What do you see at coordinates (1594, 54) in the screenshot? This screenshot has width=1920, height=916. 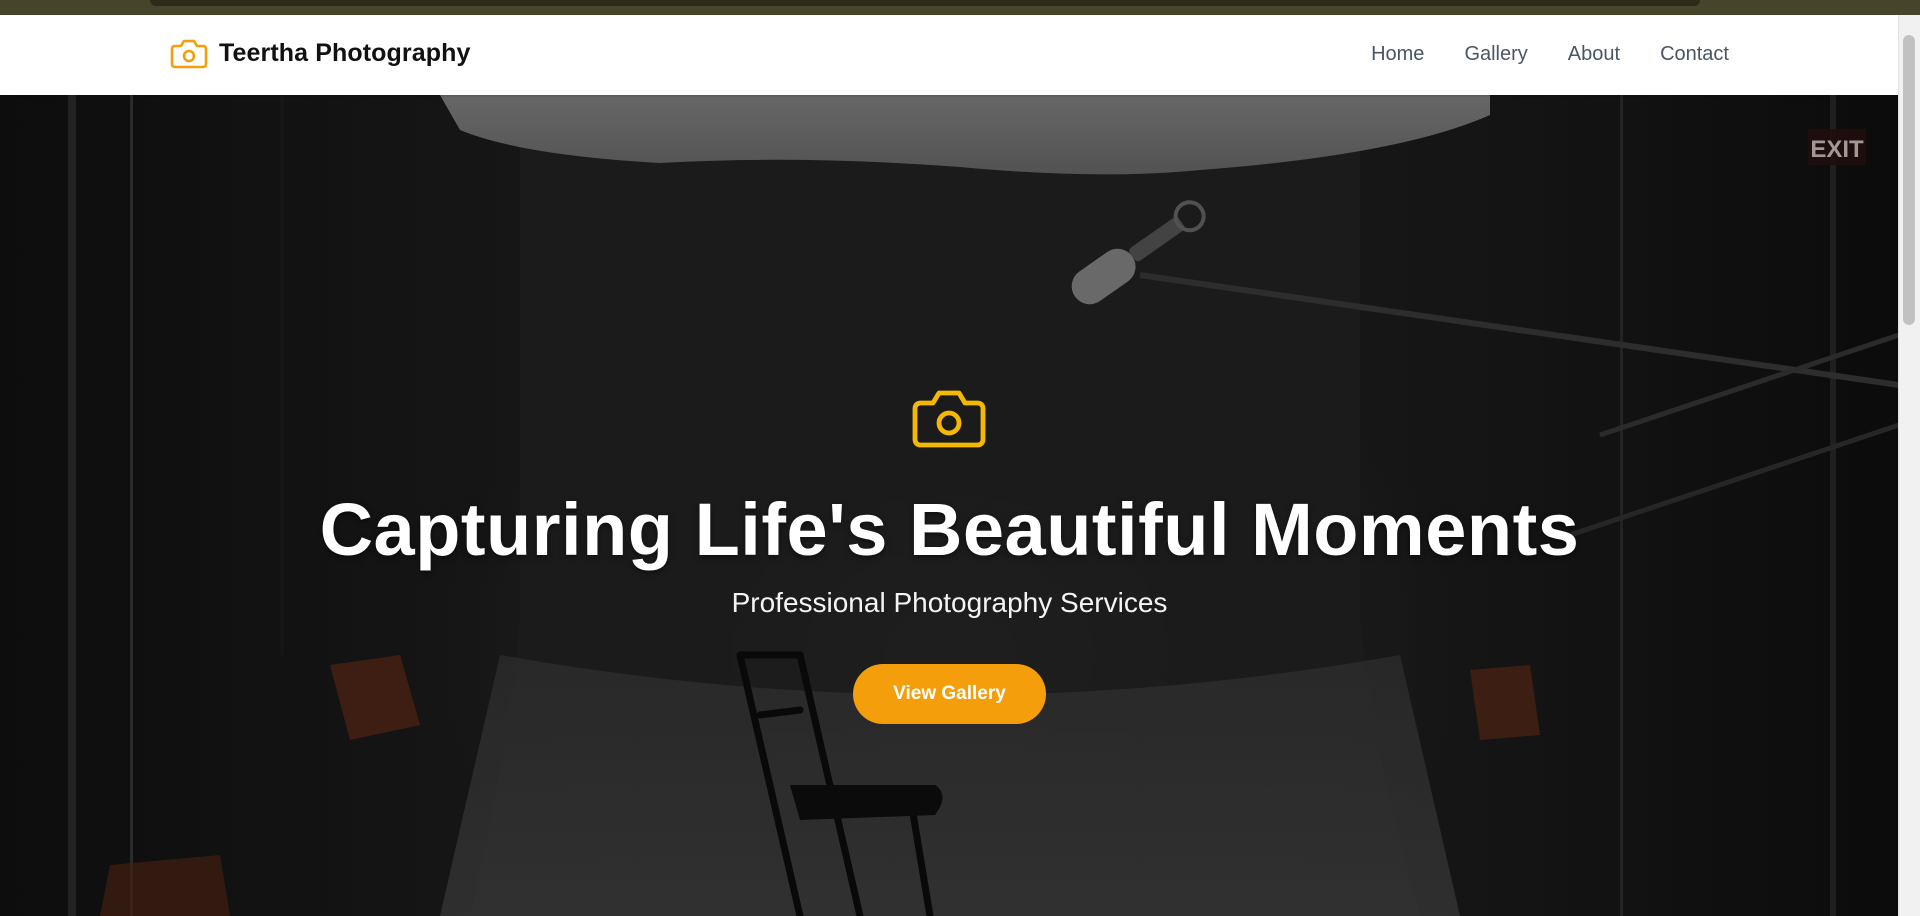 I see `nav-link-about: About` at bounding box center [1594, 54].